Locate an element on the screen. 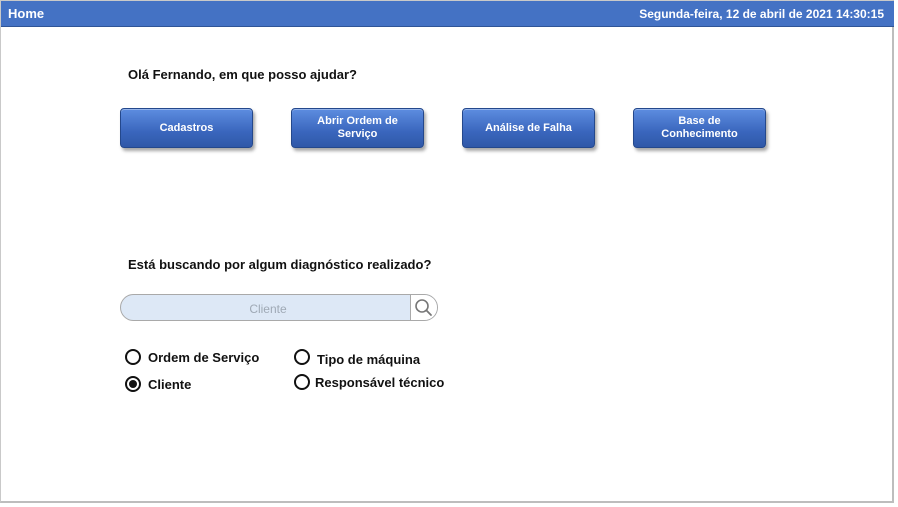 The height and width of the screenshot is (507, 898). radio-label: Tipo de máquina is located at coordinates (369, 359).